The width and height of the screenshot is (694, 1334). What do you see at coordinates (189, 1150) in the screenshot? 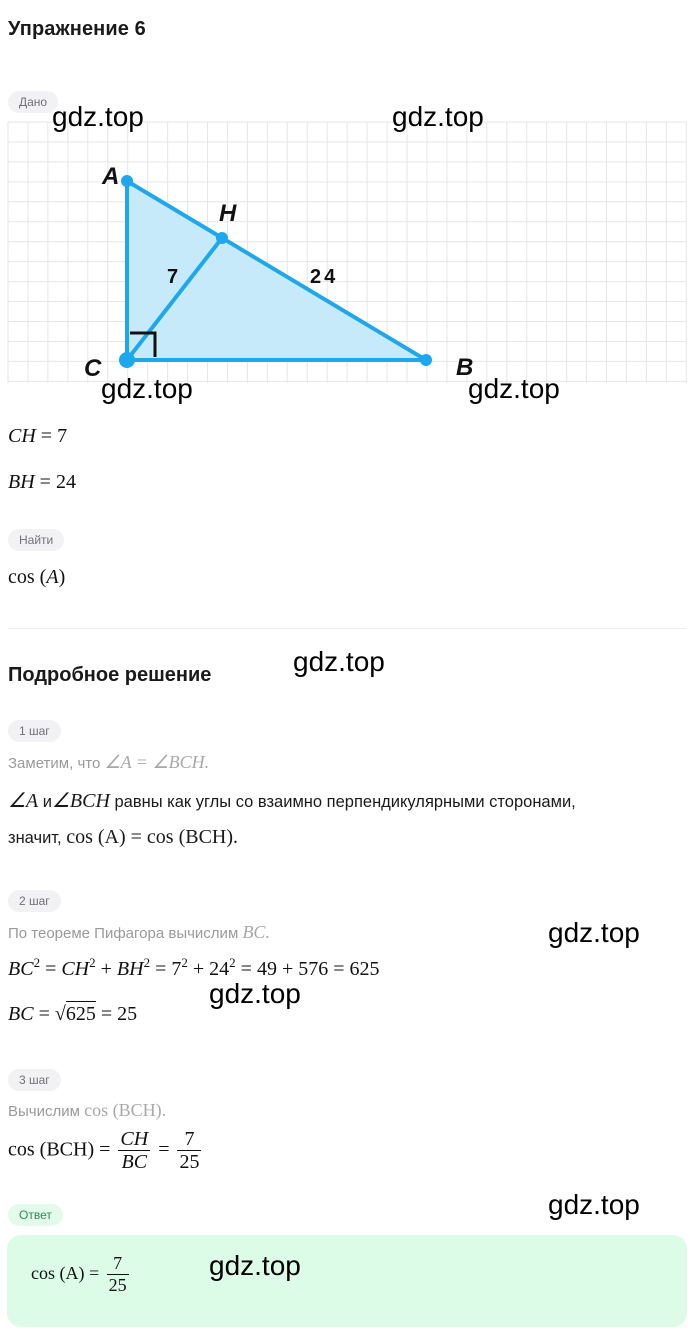
I see `fraction-7-25: 7 25` at bounding box center [189, 1150].